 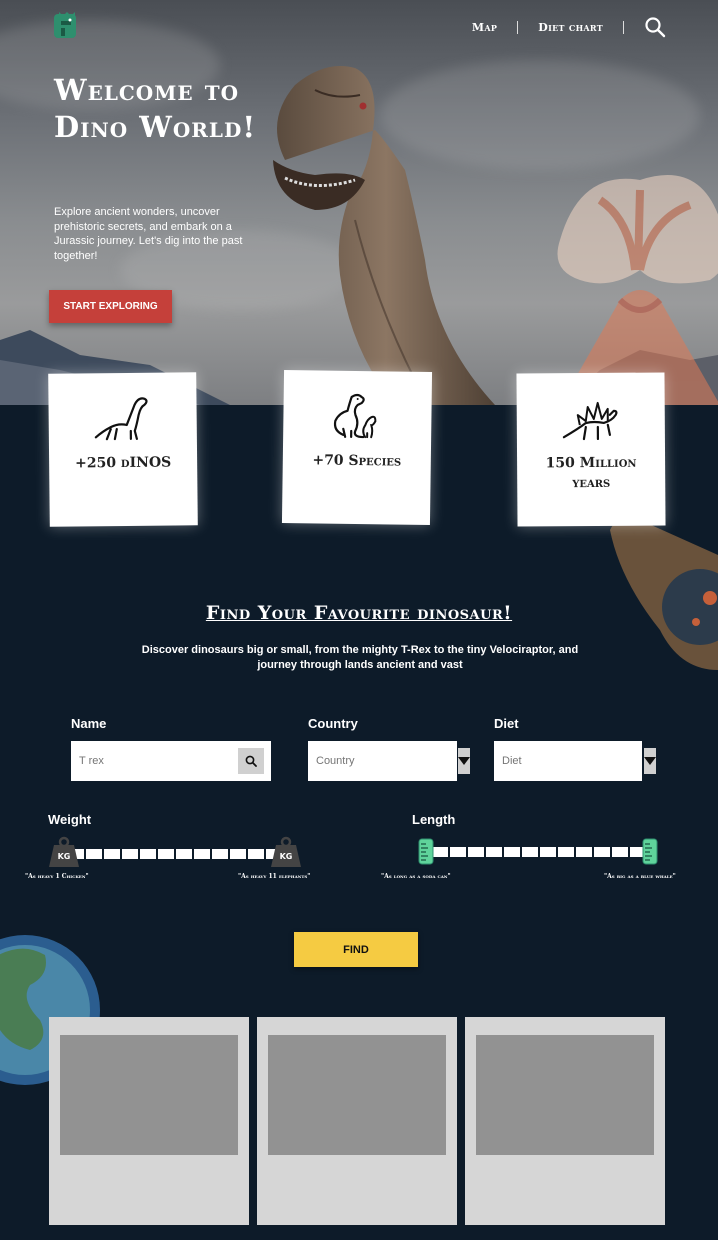 I want to click on length-min-handle, so click(x=426, y=851).